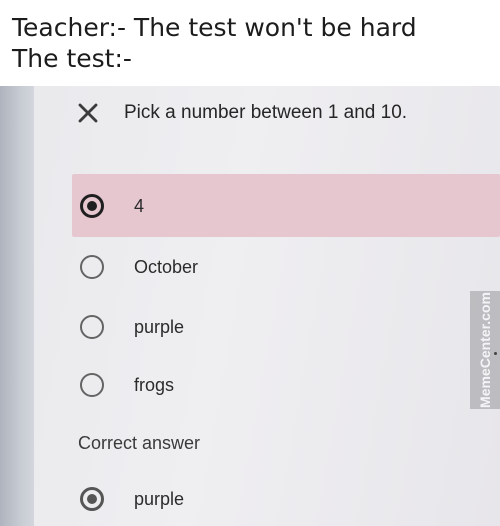 The width and height of the screenshot is (500, 526). What do you see at coordinates (154, 384) in the screenshot?
I see `option-label: frogs` at bounding box center [154, 384].